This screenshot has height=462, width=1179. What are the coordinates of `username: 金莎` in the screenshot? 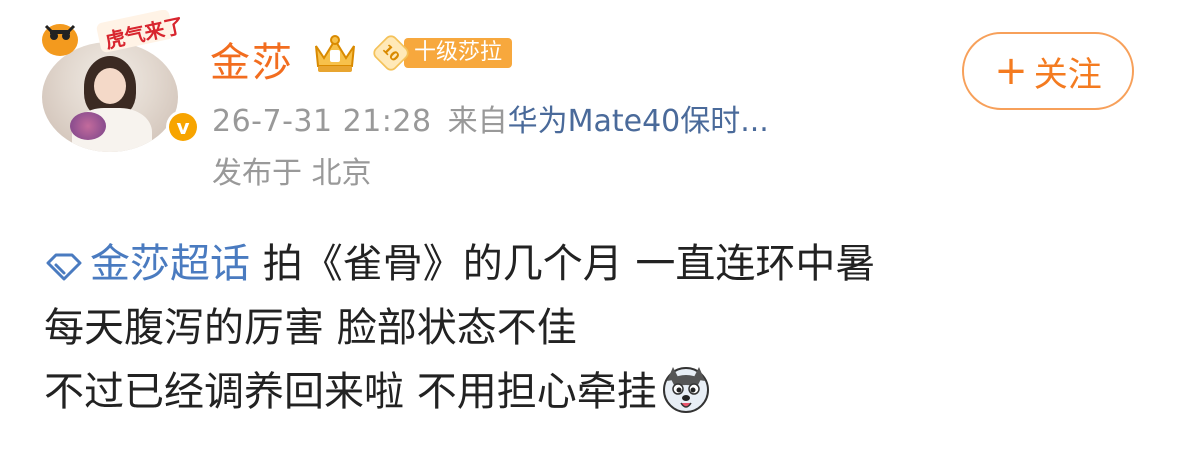 It's located at (252, 59).